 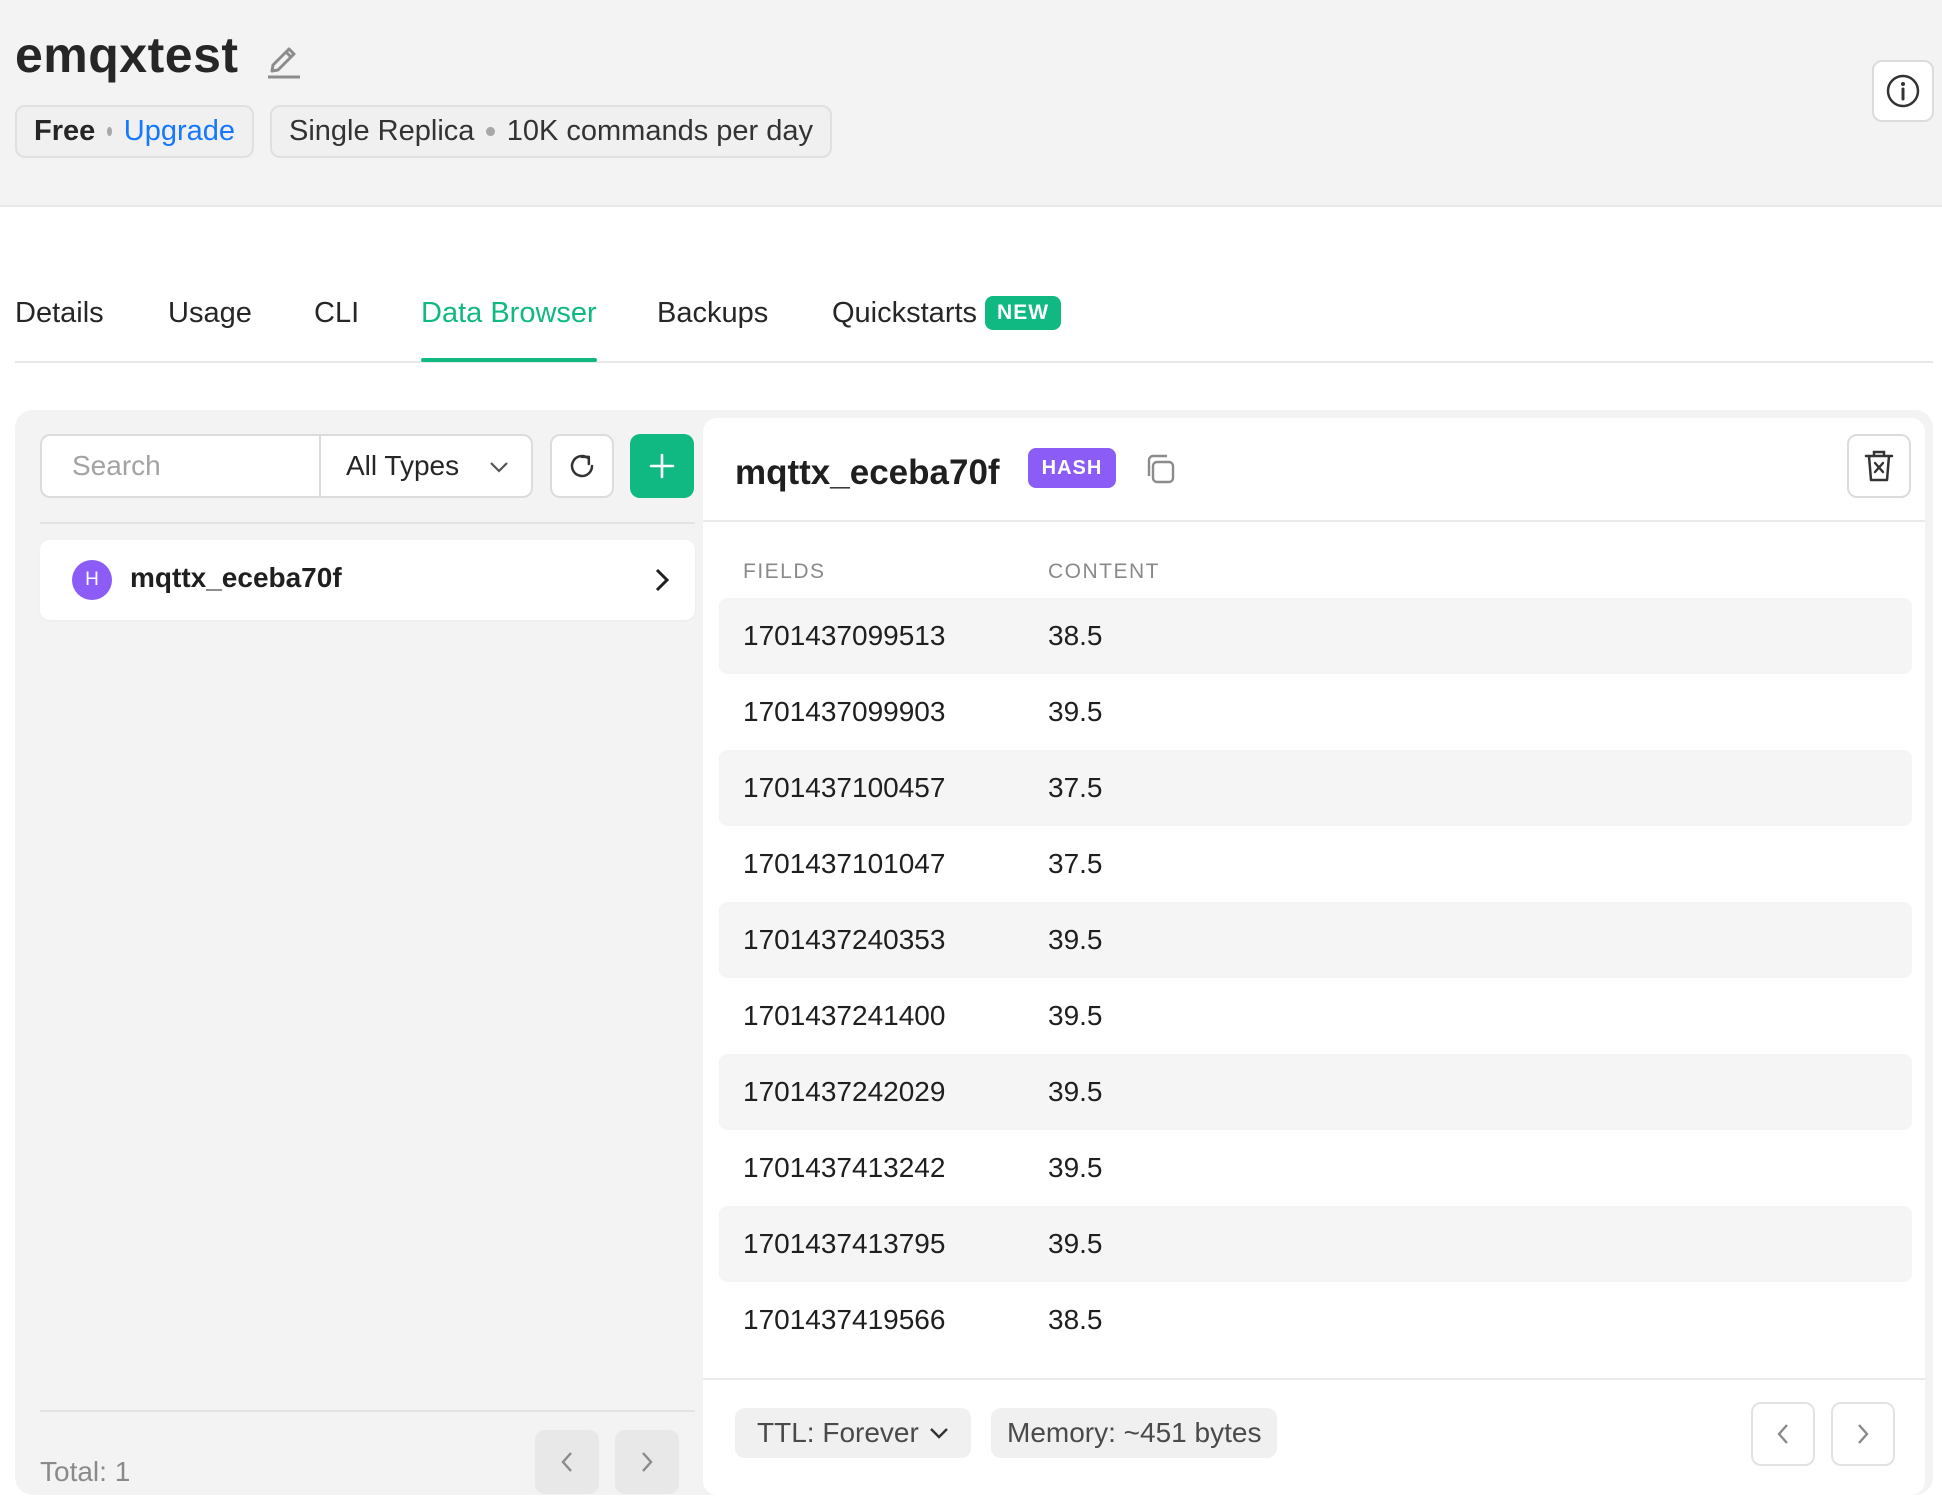 What do you see at coordinates (92, 580) in the screenshot?
I see `hash-type-icon: H` at bounding box center [92, 580].